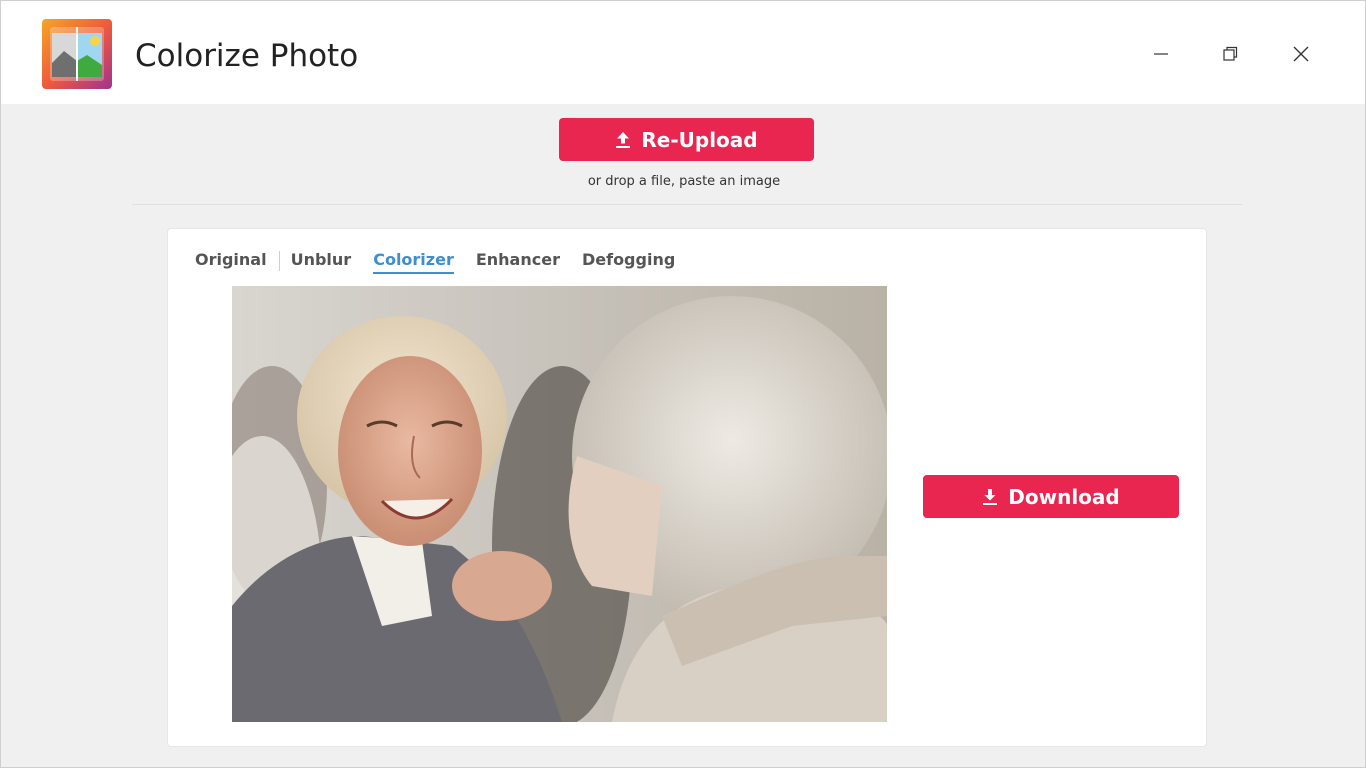 This screenshot has width=1366, height=768. I want to click on re-upload-label: Re-Upload, so click(699, 139).